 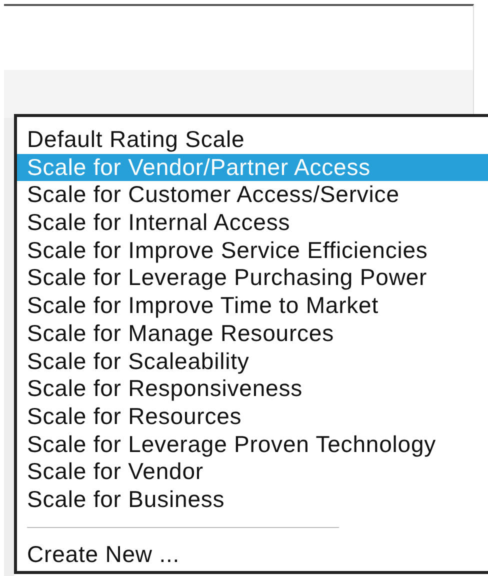 I want to click on dropdown-option: Scale for Leverage Proven Technology, so click(x=252, y=444).